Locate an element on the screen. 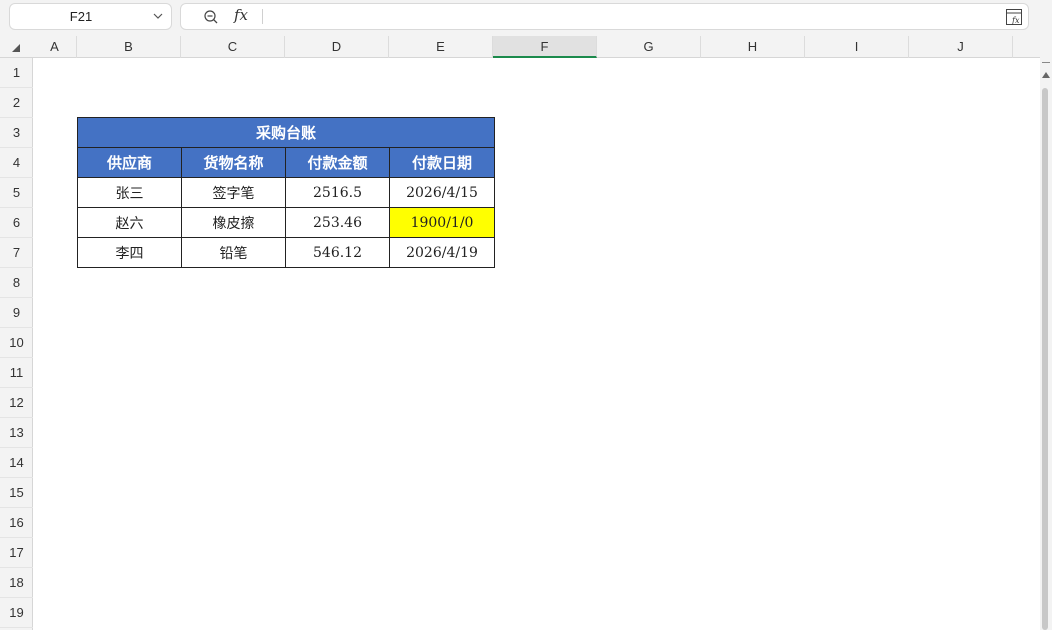 The image size is (1052, 630). cell-supplier: 李四 is located at coordinates (129, 252).